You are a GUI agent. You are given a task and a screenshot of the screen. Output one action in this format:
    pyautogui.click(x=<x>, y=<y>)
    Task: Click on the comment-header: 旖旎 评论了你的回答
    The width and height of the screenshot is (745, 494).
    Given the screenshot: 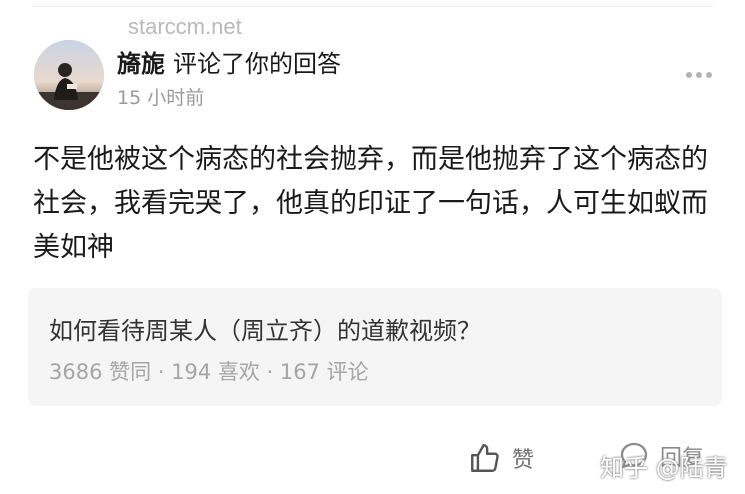 What is the action you would take?
    pyautogui.click(x=229, y=61)
    